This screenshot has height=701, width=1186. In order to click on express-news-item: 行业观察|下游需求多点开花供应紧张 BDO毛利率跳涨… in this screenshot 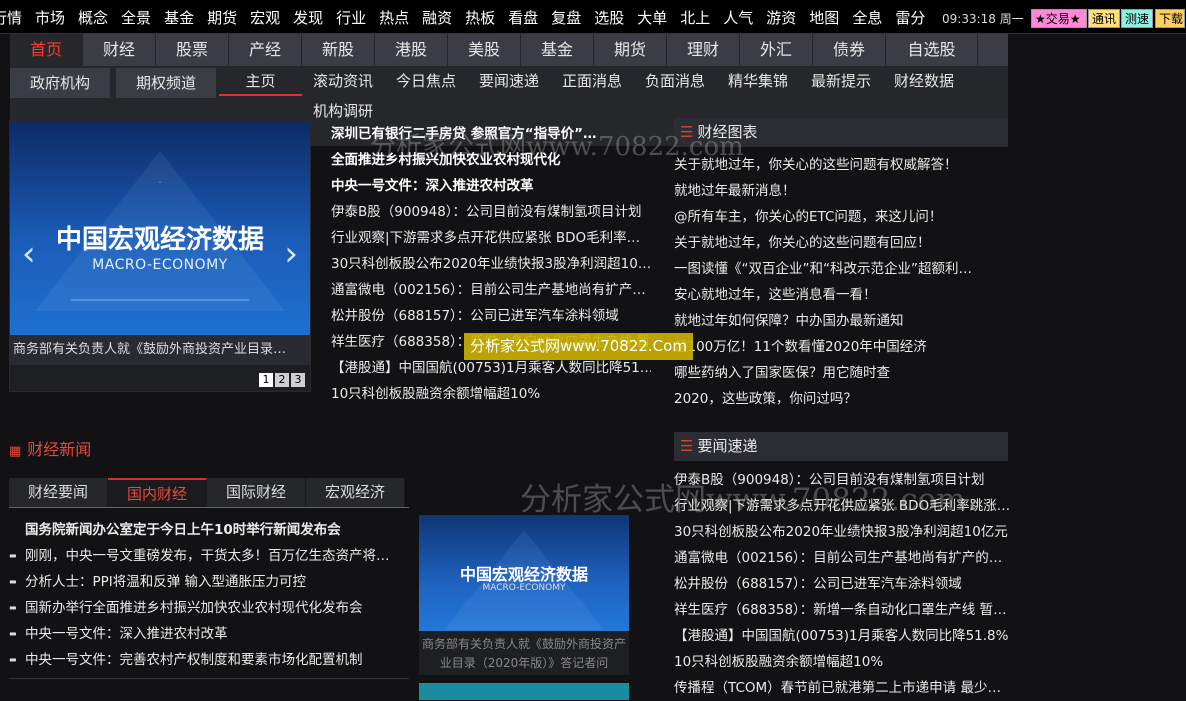, I will do `click(842, 506)`.